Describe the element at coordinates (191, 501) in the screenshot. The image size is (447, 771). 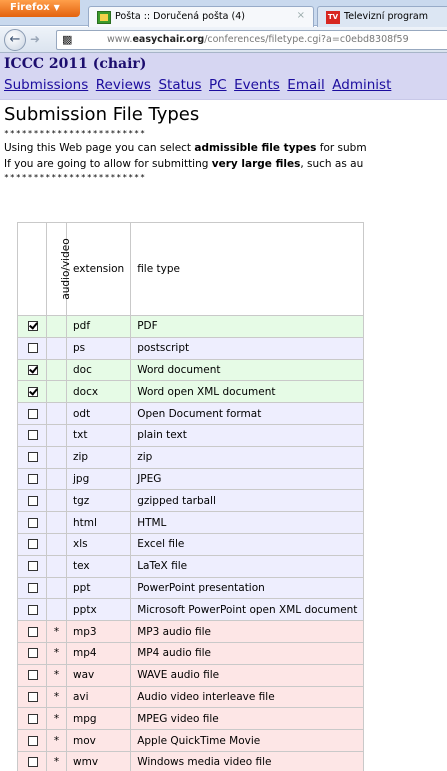
I see `table-row: tgz gzipped tarball` at that location.